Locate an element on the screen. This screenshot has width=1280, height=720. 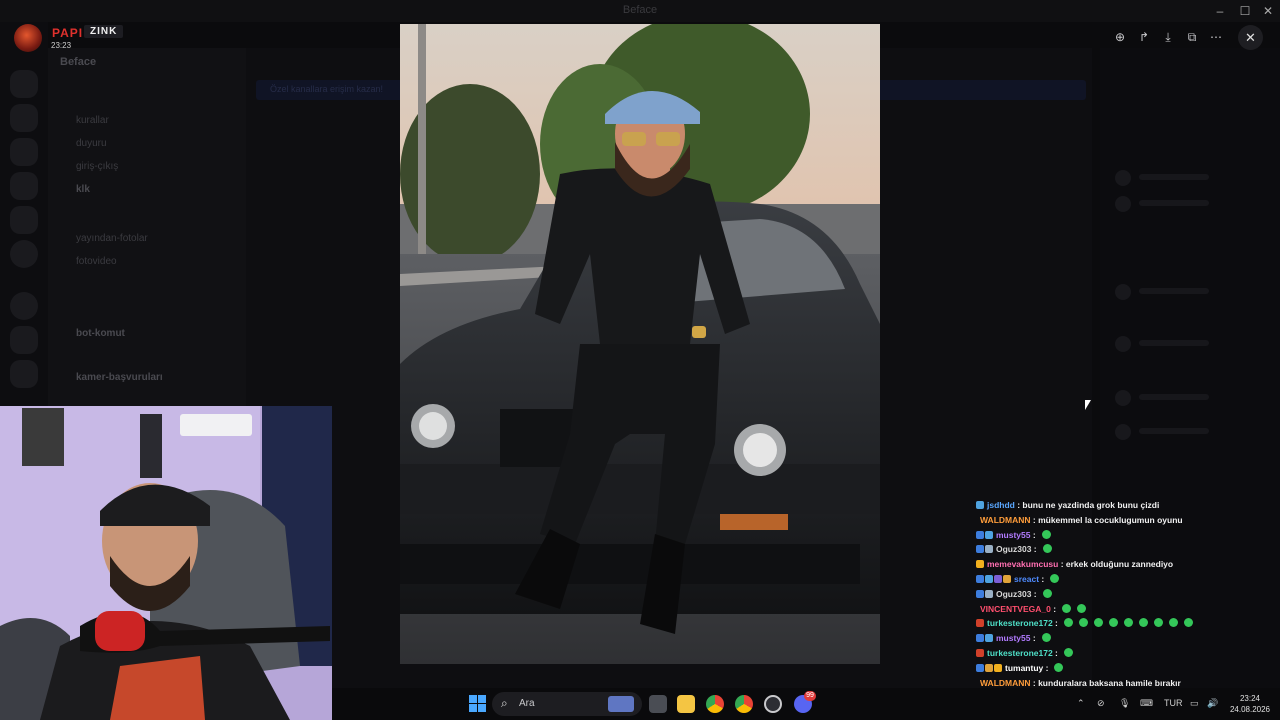
taskbar-search: ⌕ Ara is located at coordinates (567, 704).